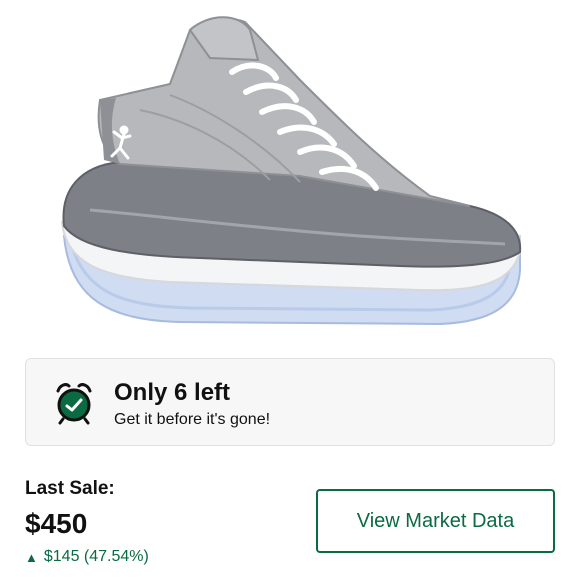 Image resolution: width=580 pixels, height=580 pixels. Describe the element at coordinates (31, 557) in the screenshot. I see `up-arrow-icon: ▲` at that location.